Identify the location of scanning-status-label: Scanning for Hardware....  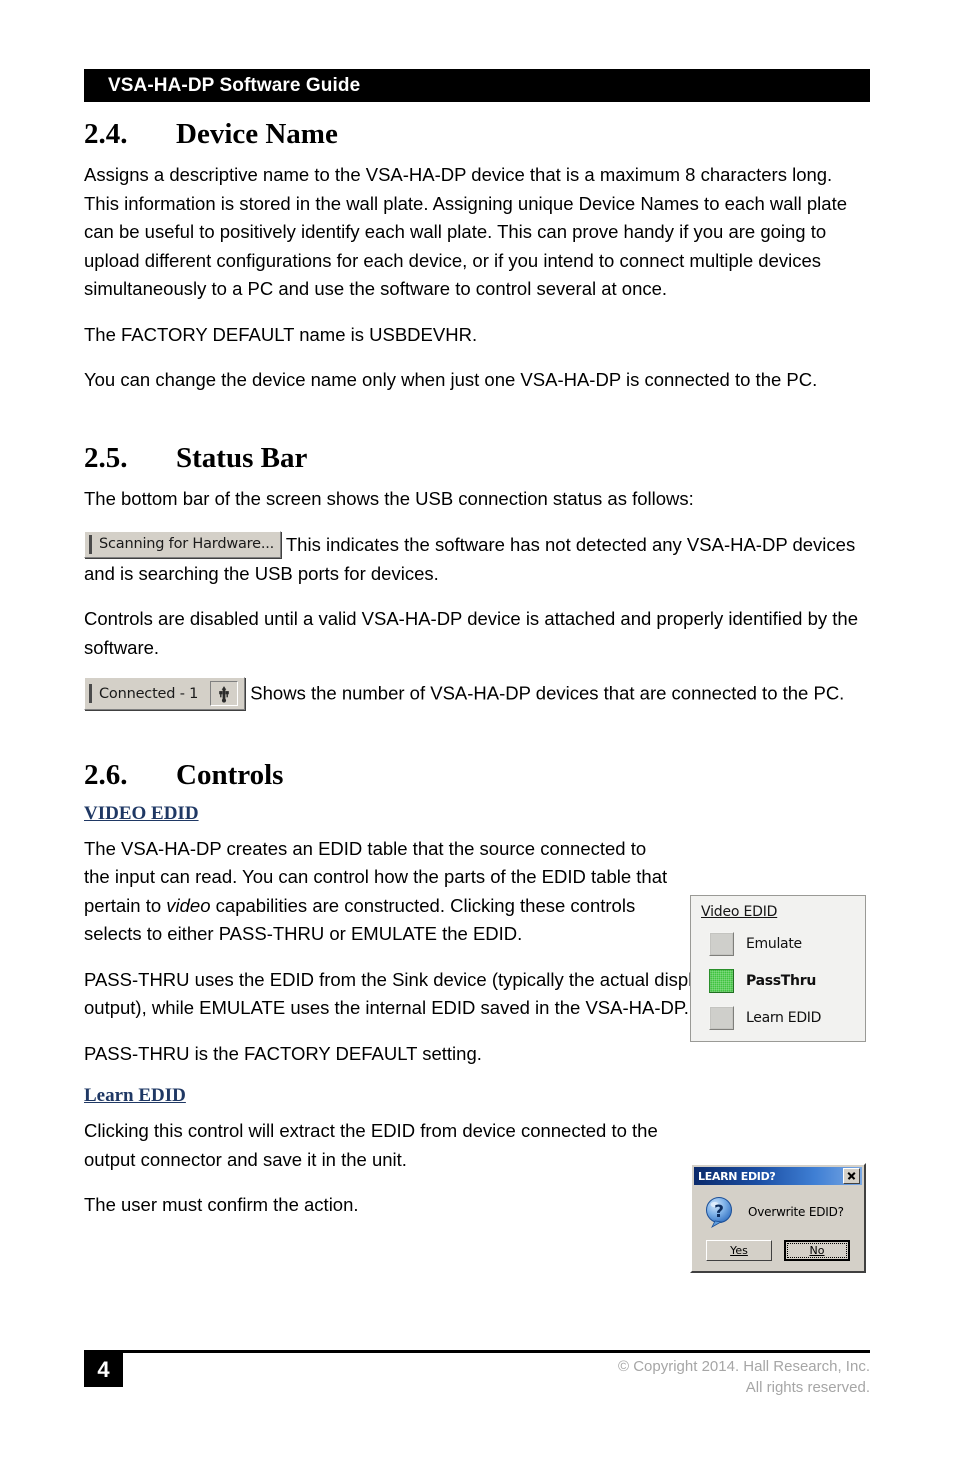
(187, 544).